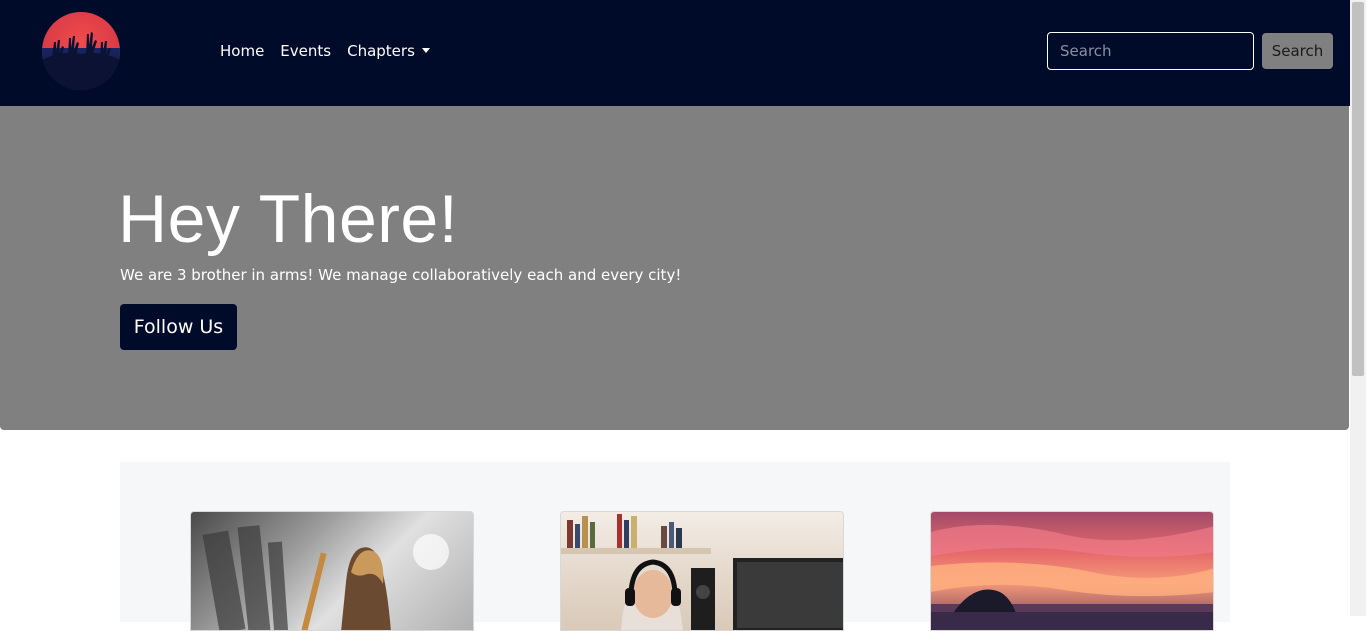  I want to click on card-recording-image, so click(702, 571).